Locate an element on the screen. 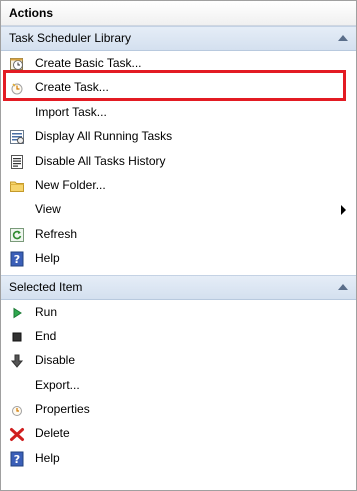 The image size is (357, 491). section-header-selected-item: Selected Item is located at coordinates (178, 287).